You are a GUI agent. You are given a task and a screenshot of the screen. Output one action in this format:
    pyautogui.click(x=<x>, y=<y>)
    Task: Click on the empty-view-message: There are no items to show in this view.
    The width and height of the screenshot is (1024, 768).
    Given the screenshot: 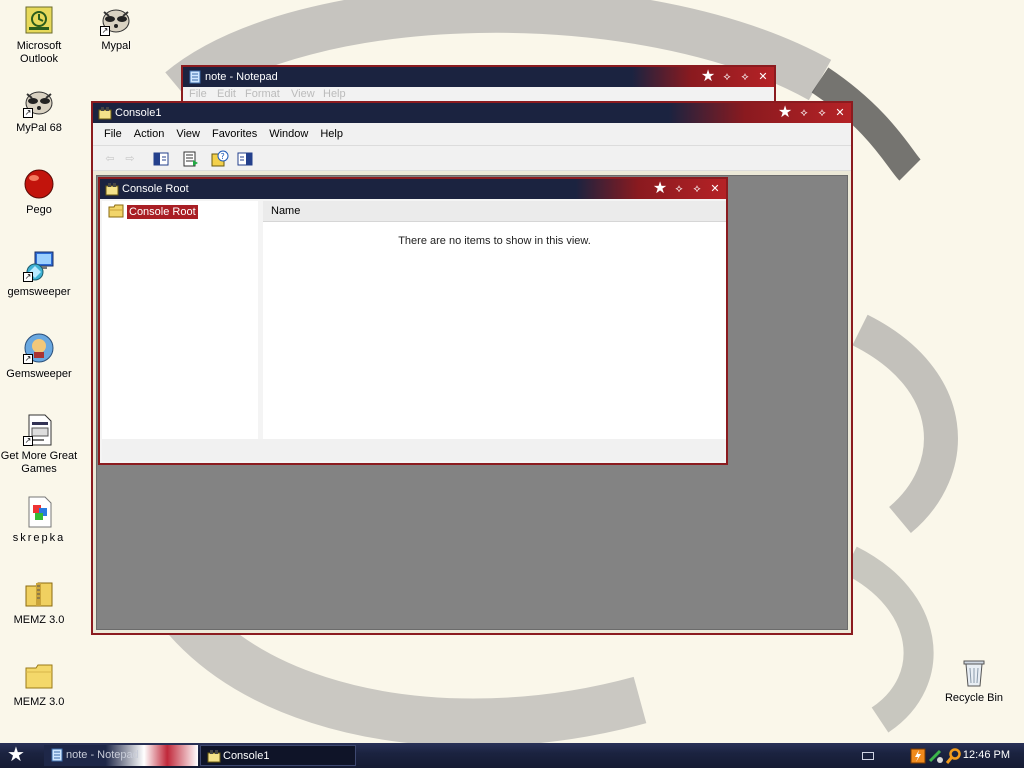 What is the action you would take?
    pyautogui.click(x=494, y=241)
    